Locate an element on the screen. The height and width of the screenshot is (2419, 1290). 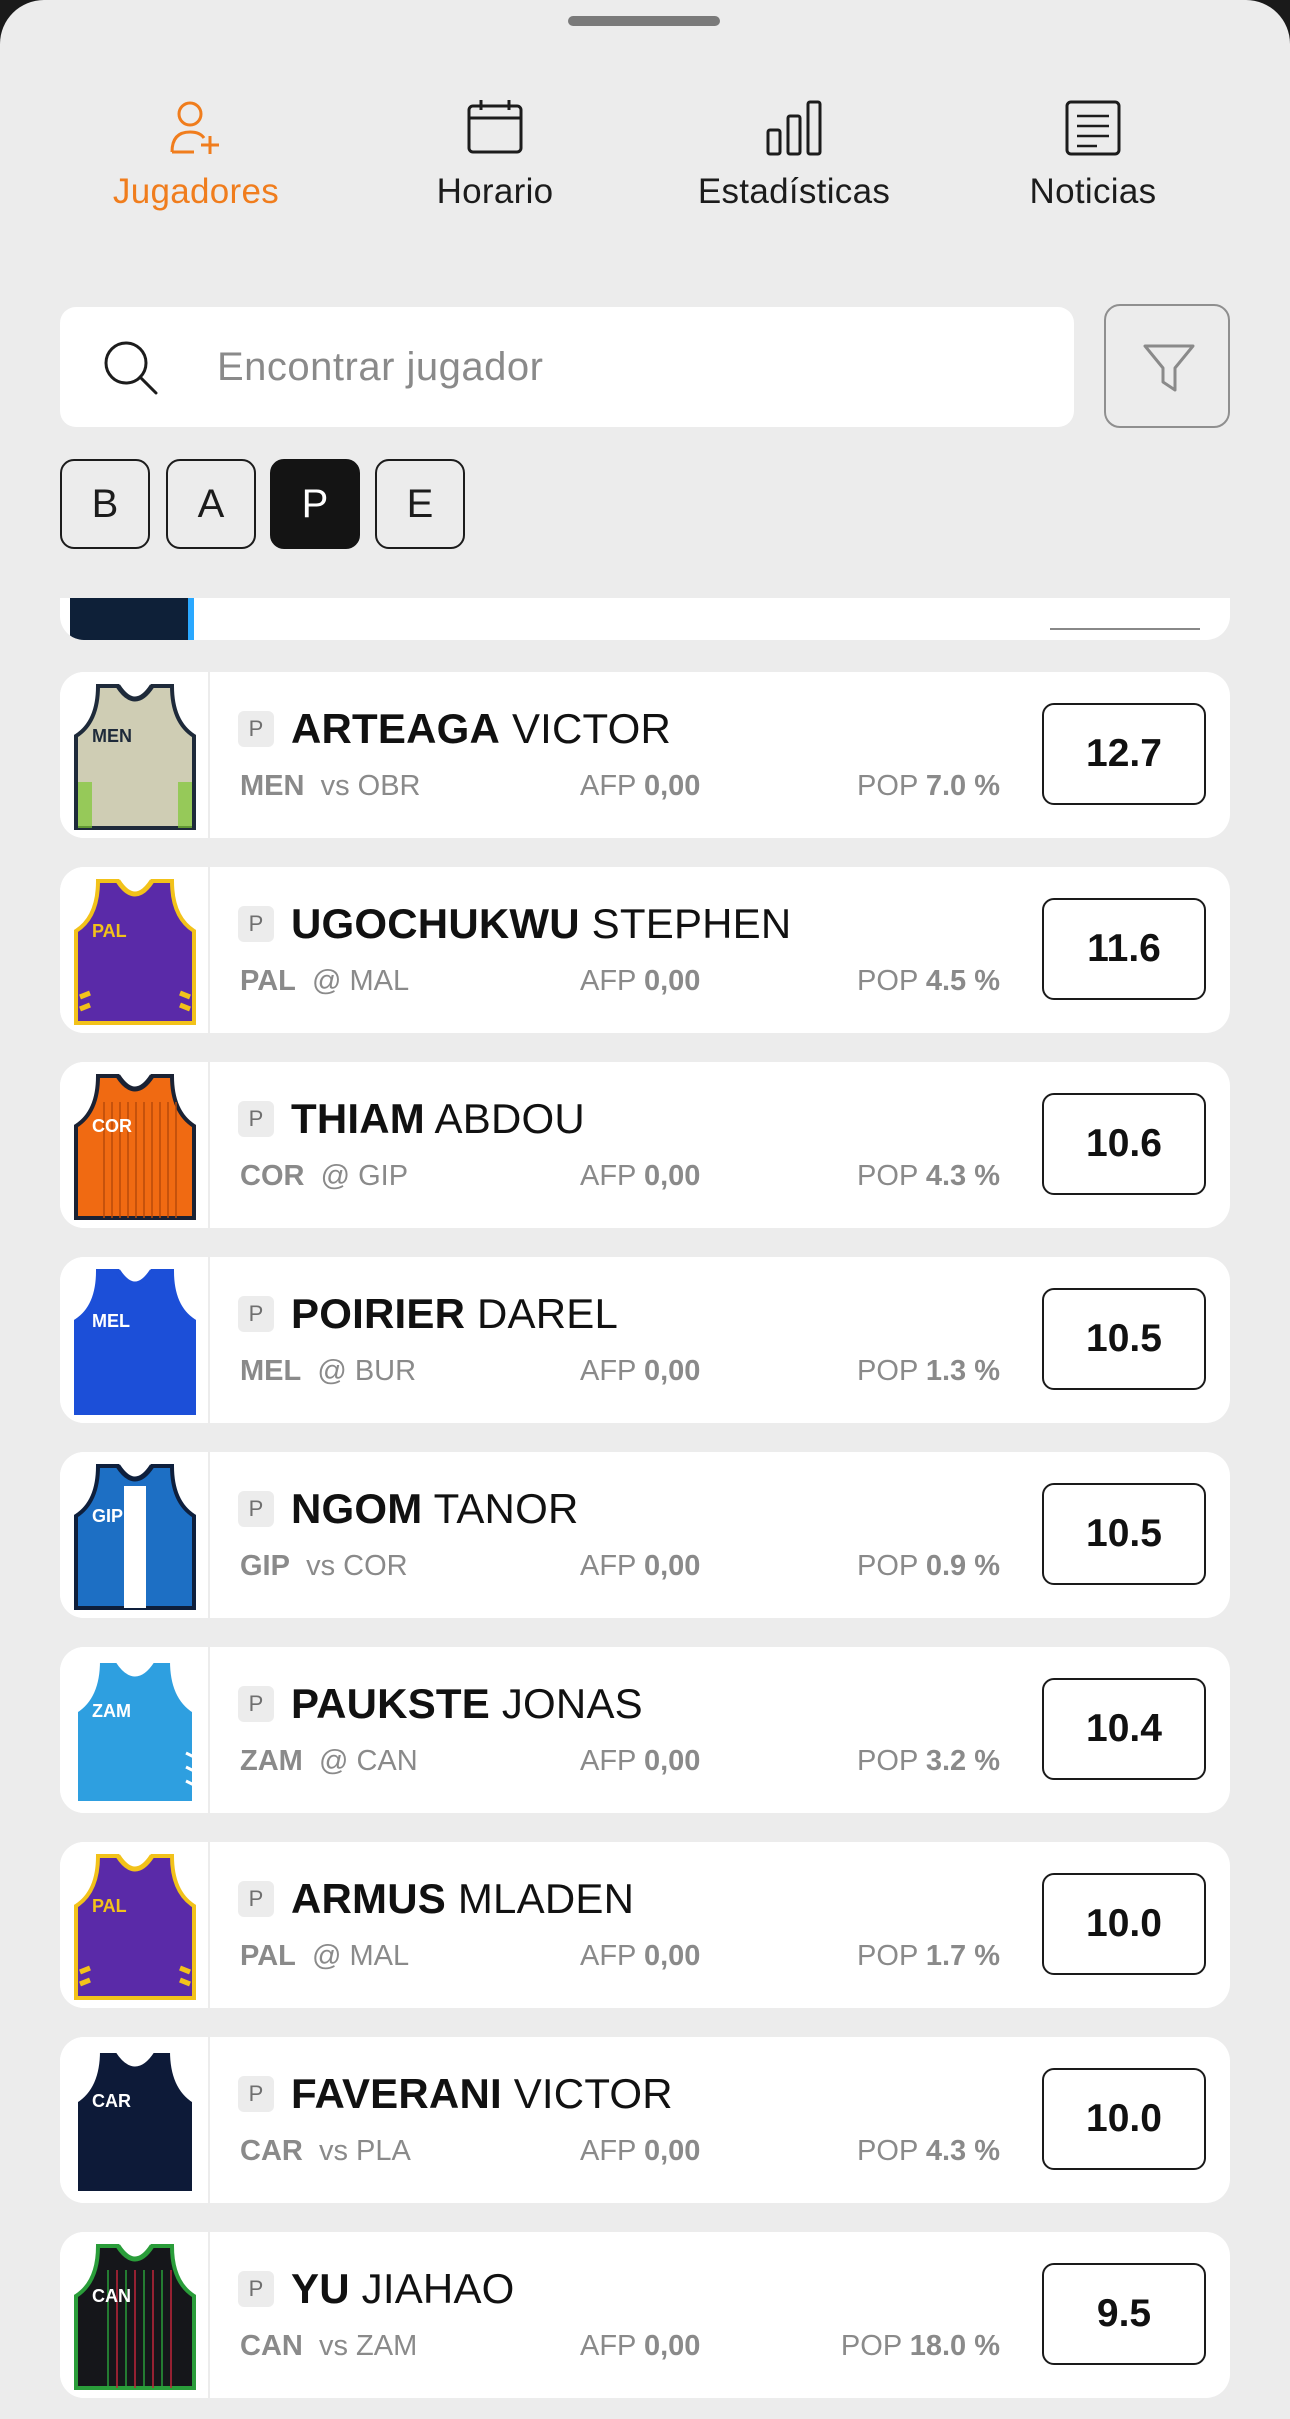
player-first-name: ABDOU is located at coordinates (509, 1118).